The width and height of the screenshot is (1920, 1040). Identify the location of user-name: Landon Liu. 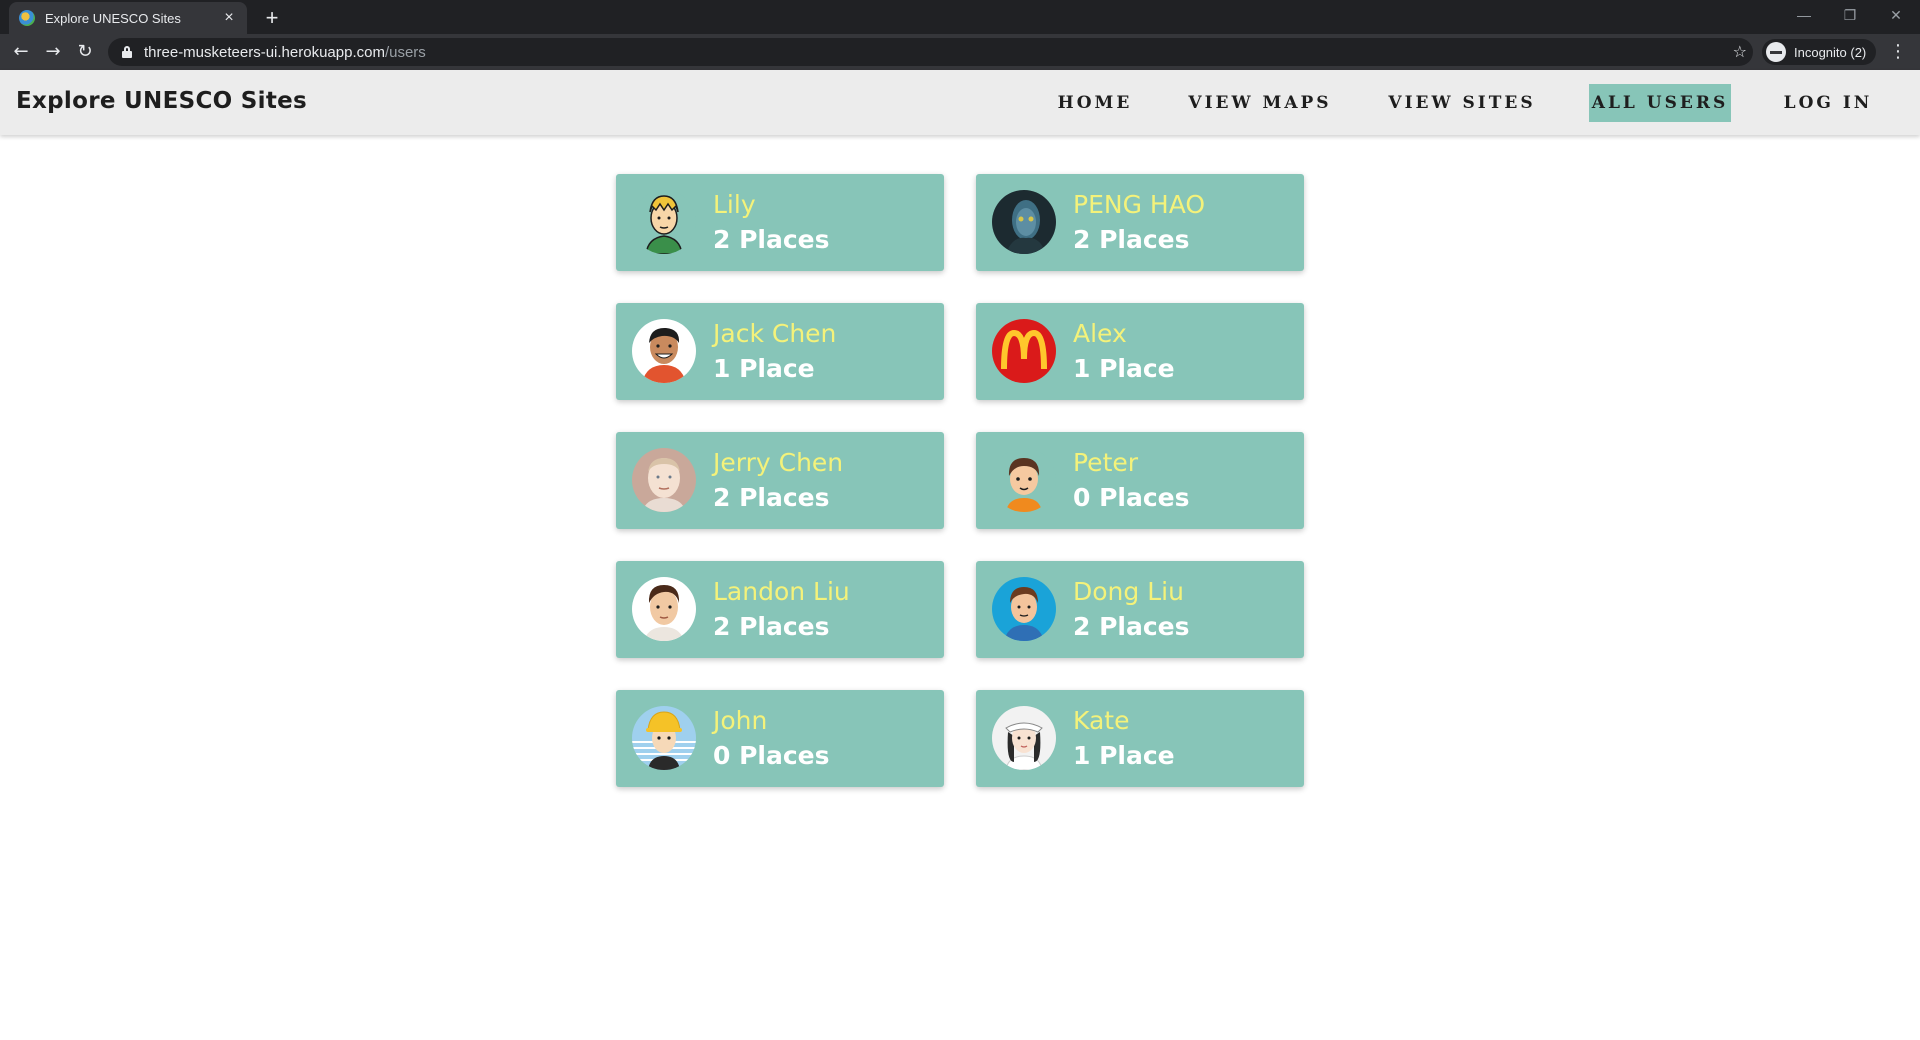
(781, 591).